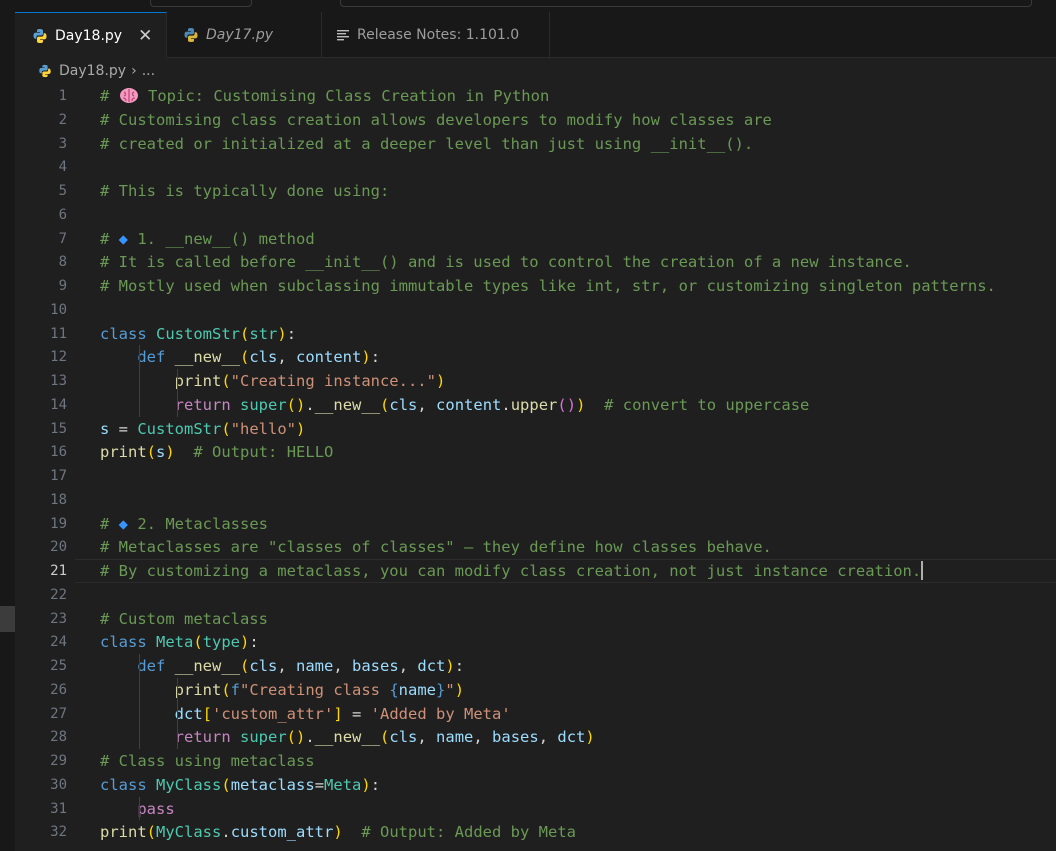  What do you see at coordinates (535, 785) in the screenshot?
I see `code-line: 30 class MyClass(metaclass=Meta):` at bounding box center [535, 785].